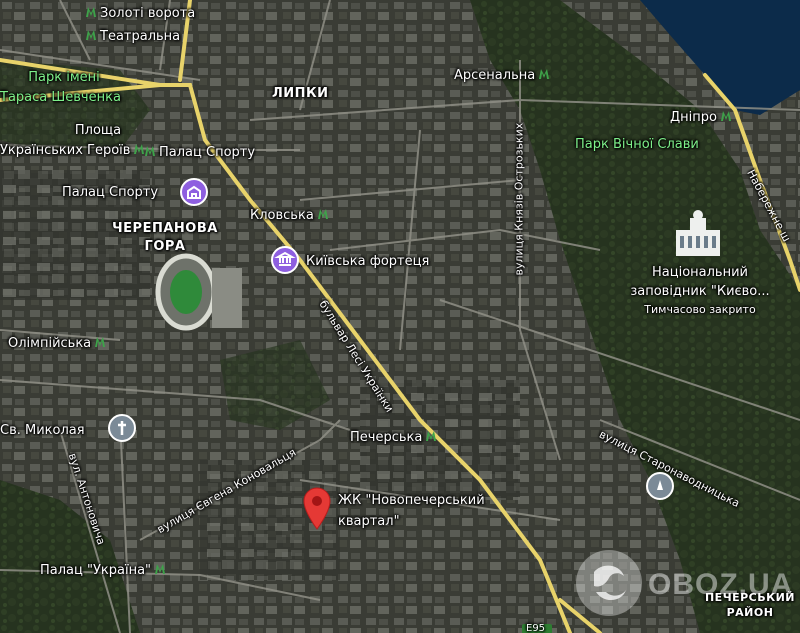 The height and width of the screenshot is (633, 800). I want to click on cross-glyph, so click(122, 428).